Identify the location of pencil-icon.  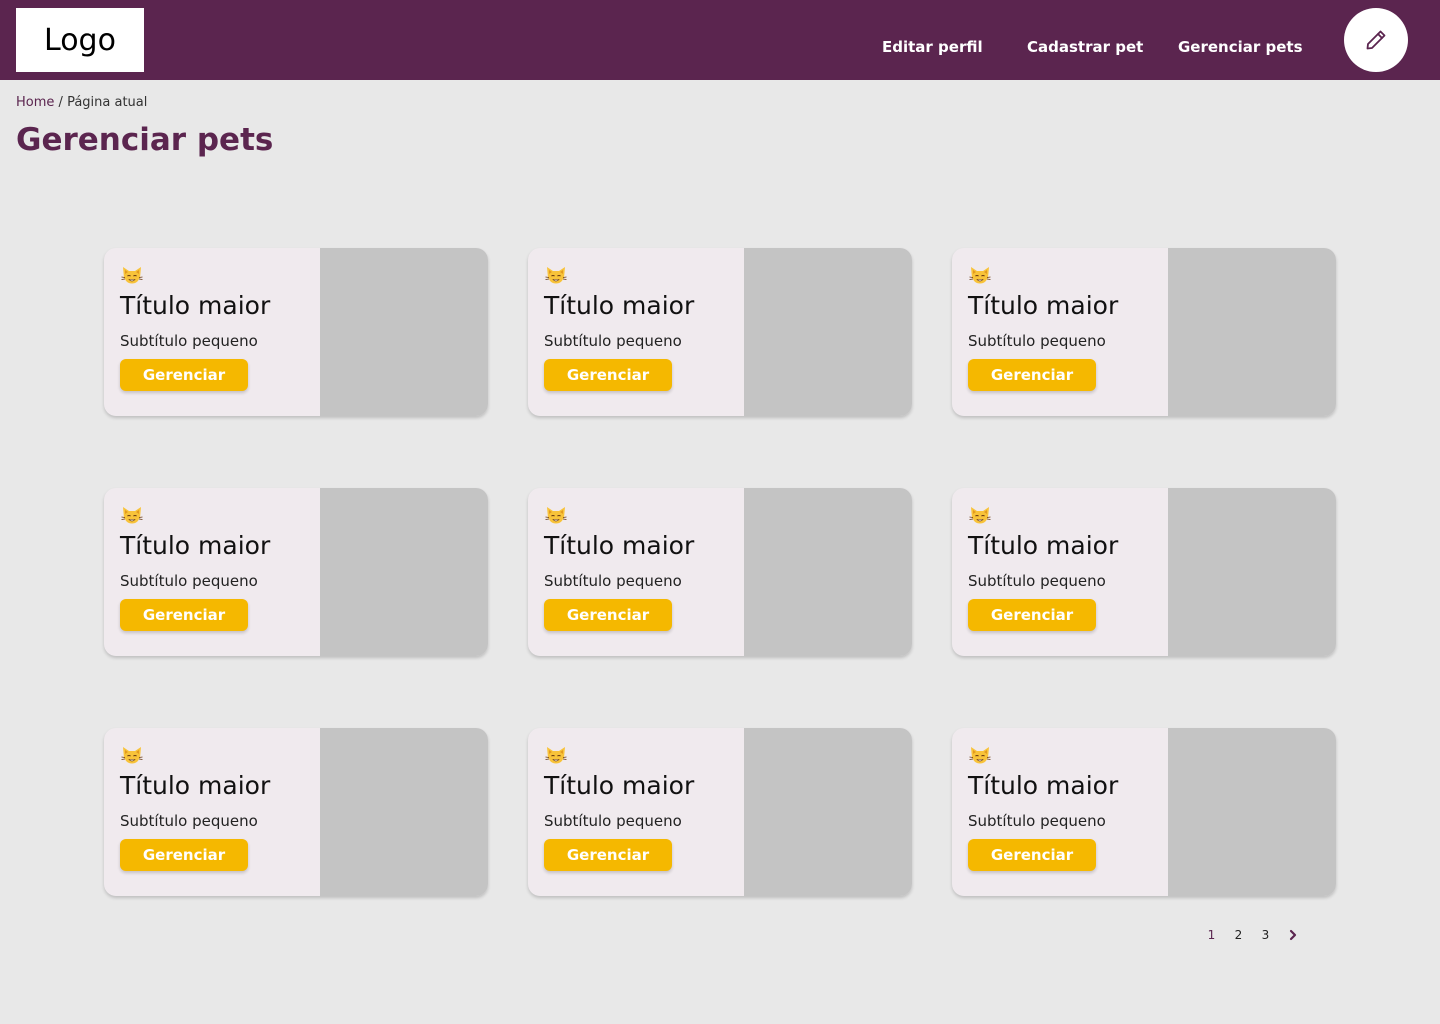
(1376, 40).